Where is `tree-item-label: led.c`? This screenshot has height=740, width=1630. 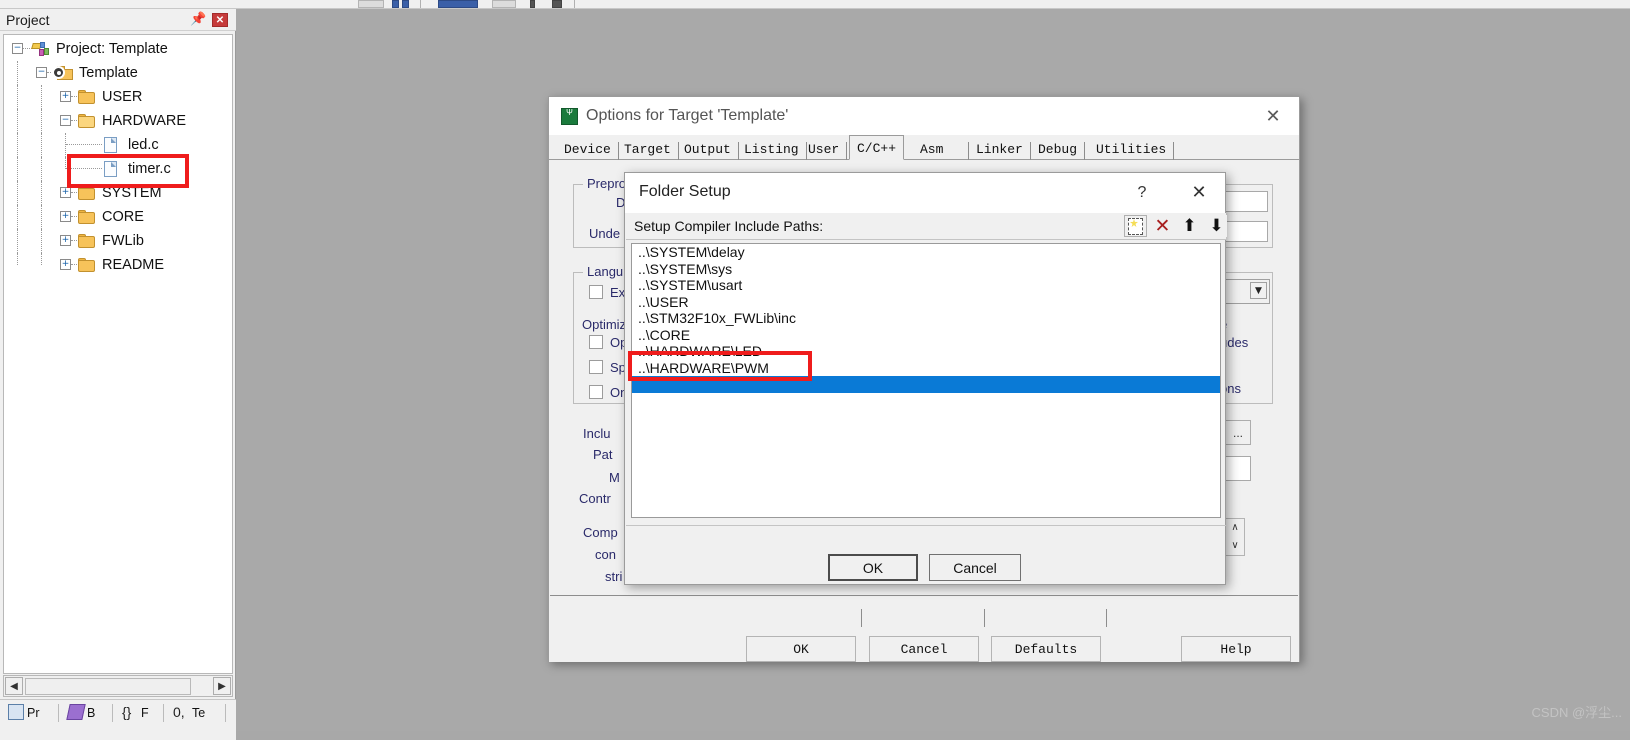
tree-item-label: led.c is located at coordinates (143, 145).